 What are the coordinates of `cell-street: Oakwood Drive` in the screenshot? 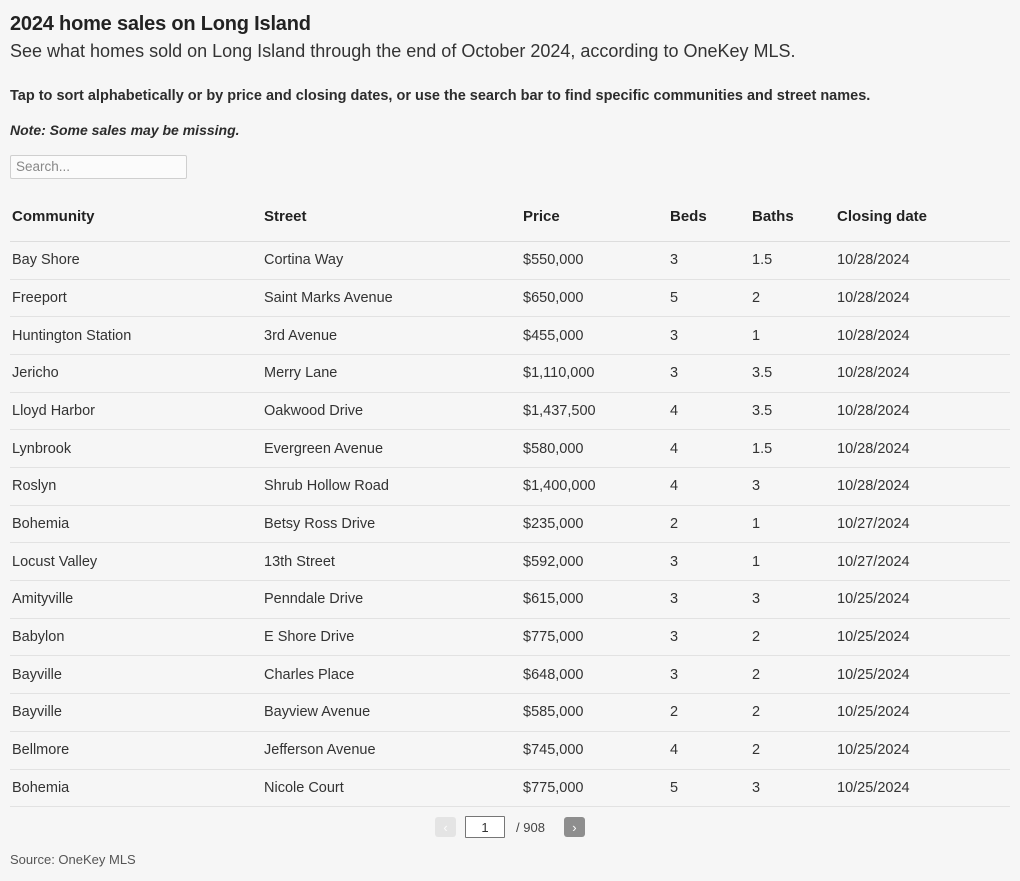 It's located at (391, 411).